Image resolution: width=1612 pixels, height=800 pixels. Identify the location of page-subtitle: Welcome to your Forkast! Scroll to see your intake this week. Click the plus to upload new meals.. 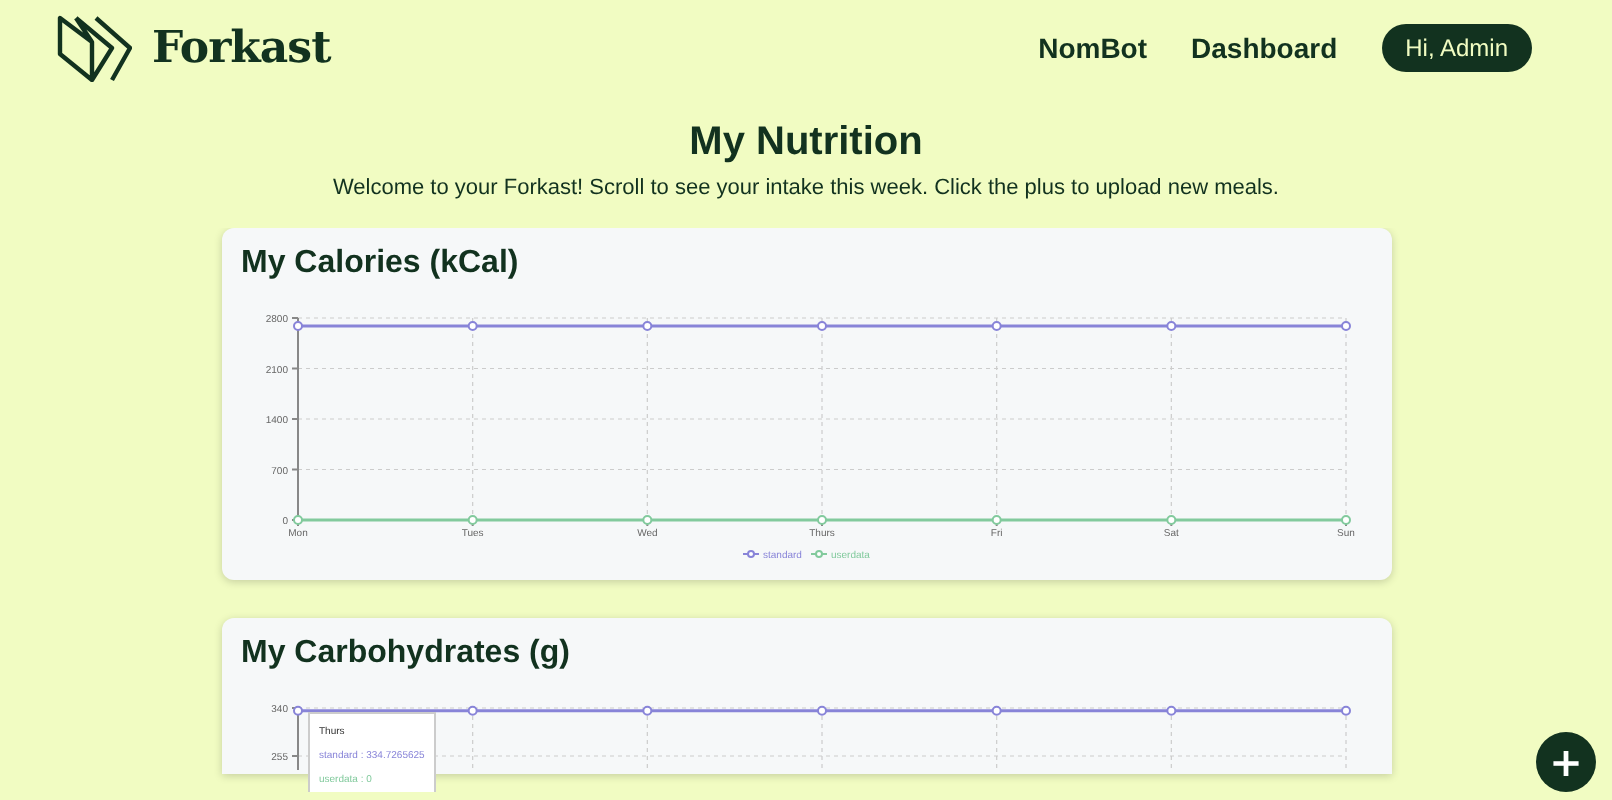
(805, 188).